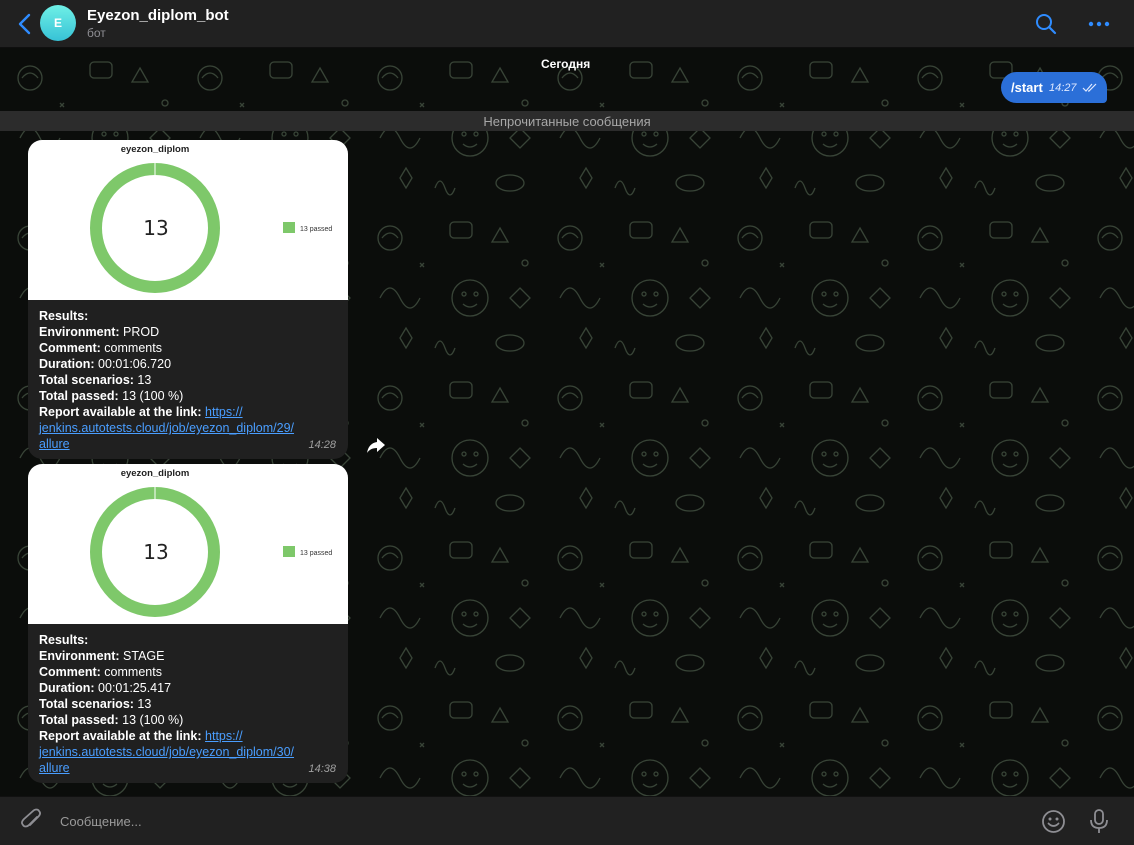 The height and width of the screenshot is (845, 1134). I want to click on emoji-icon, so click(1053, 821).